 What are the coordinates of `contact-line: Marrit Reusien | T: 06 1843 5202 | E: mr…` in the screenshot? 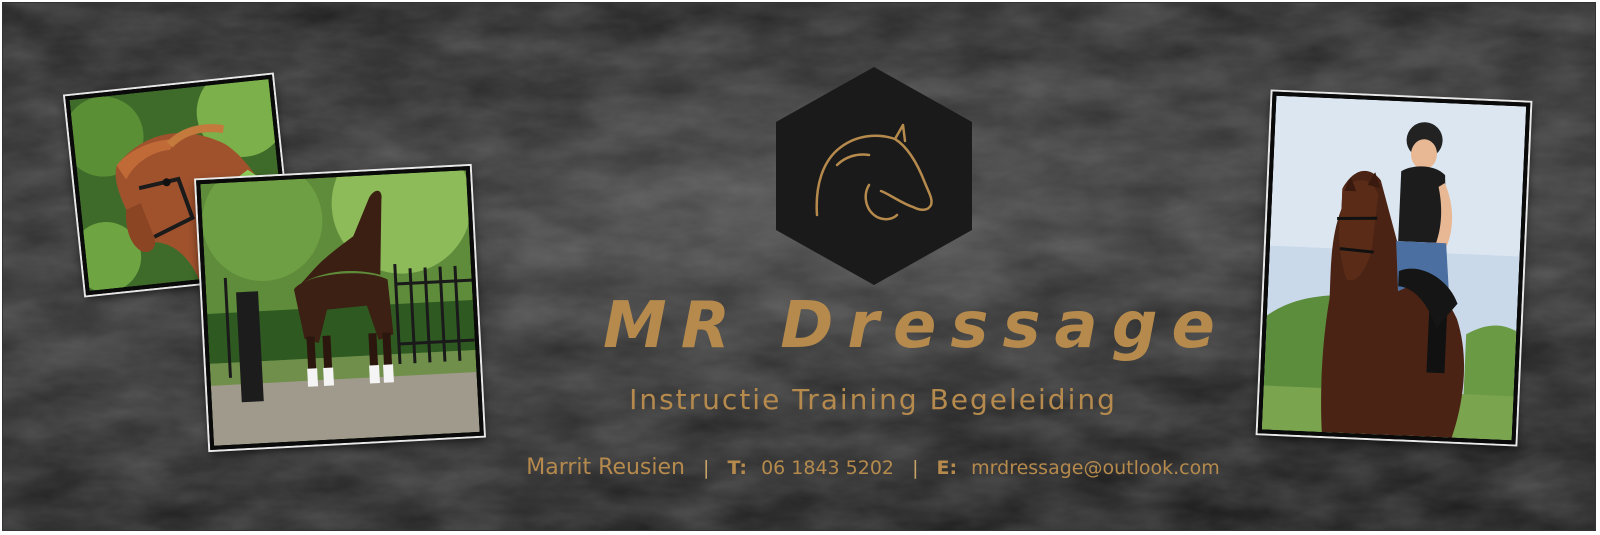 It's located at (873, 467).